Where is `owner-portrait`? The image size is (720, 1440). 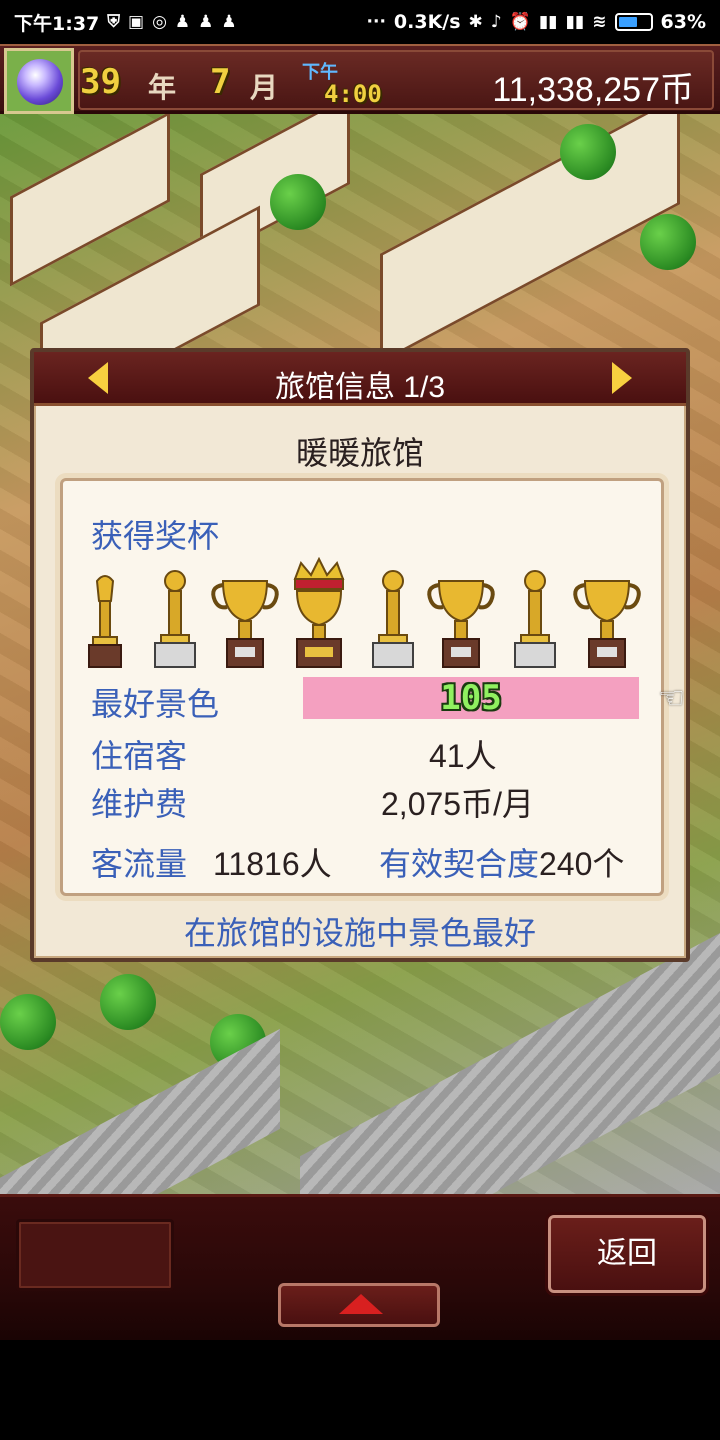
owner-portrait is located at coordinates (39, 81).